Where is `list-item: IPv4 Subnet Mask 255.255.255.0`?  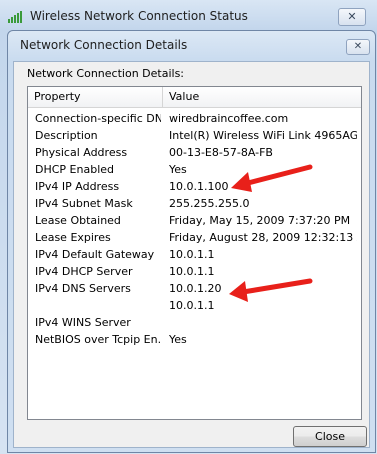 list-item: IPv4 Subnet Mask 255.255.255.0 is located at coordinates (193, 203).